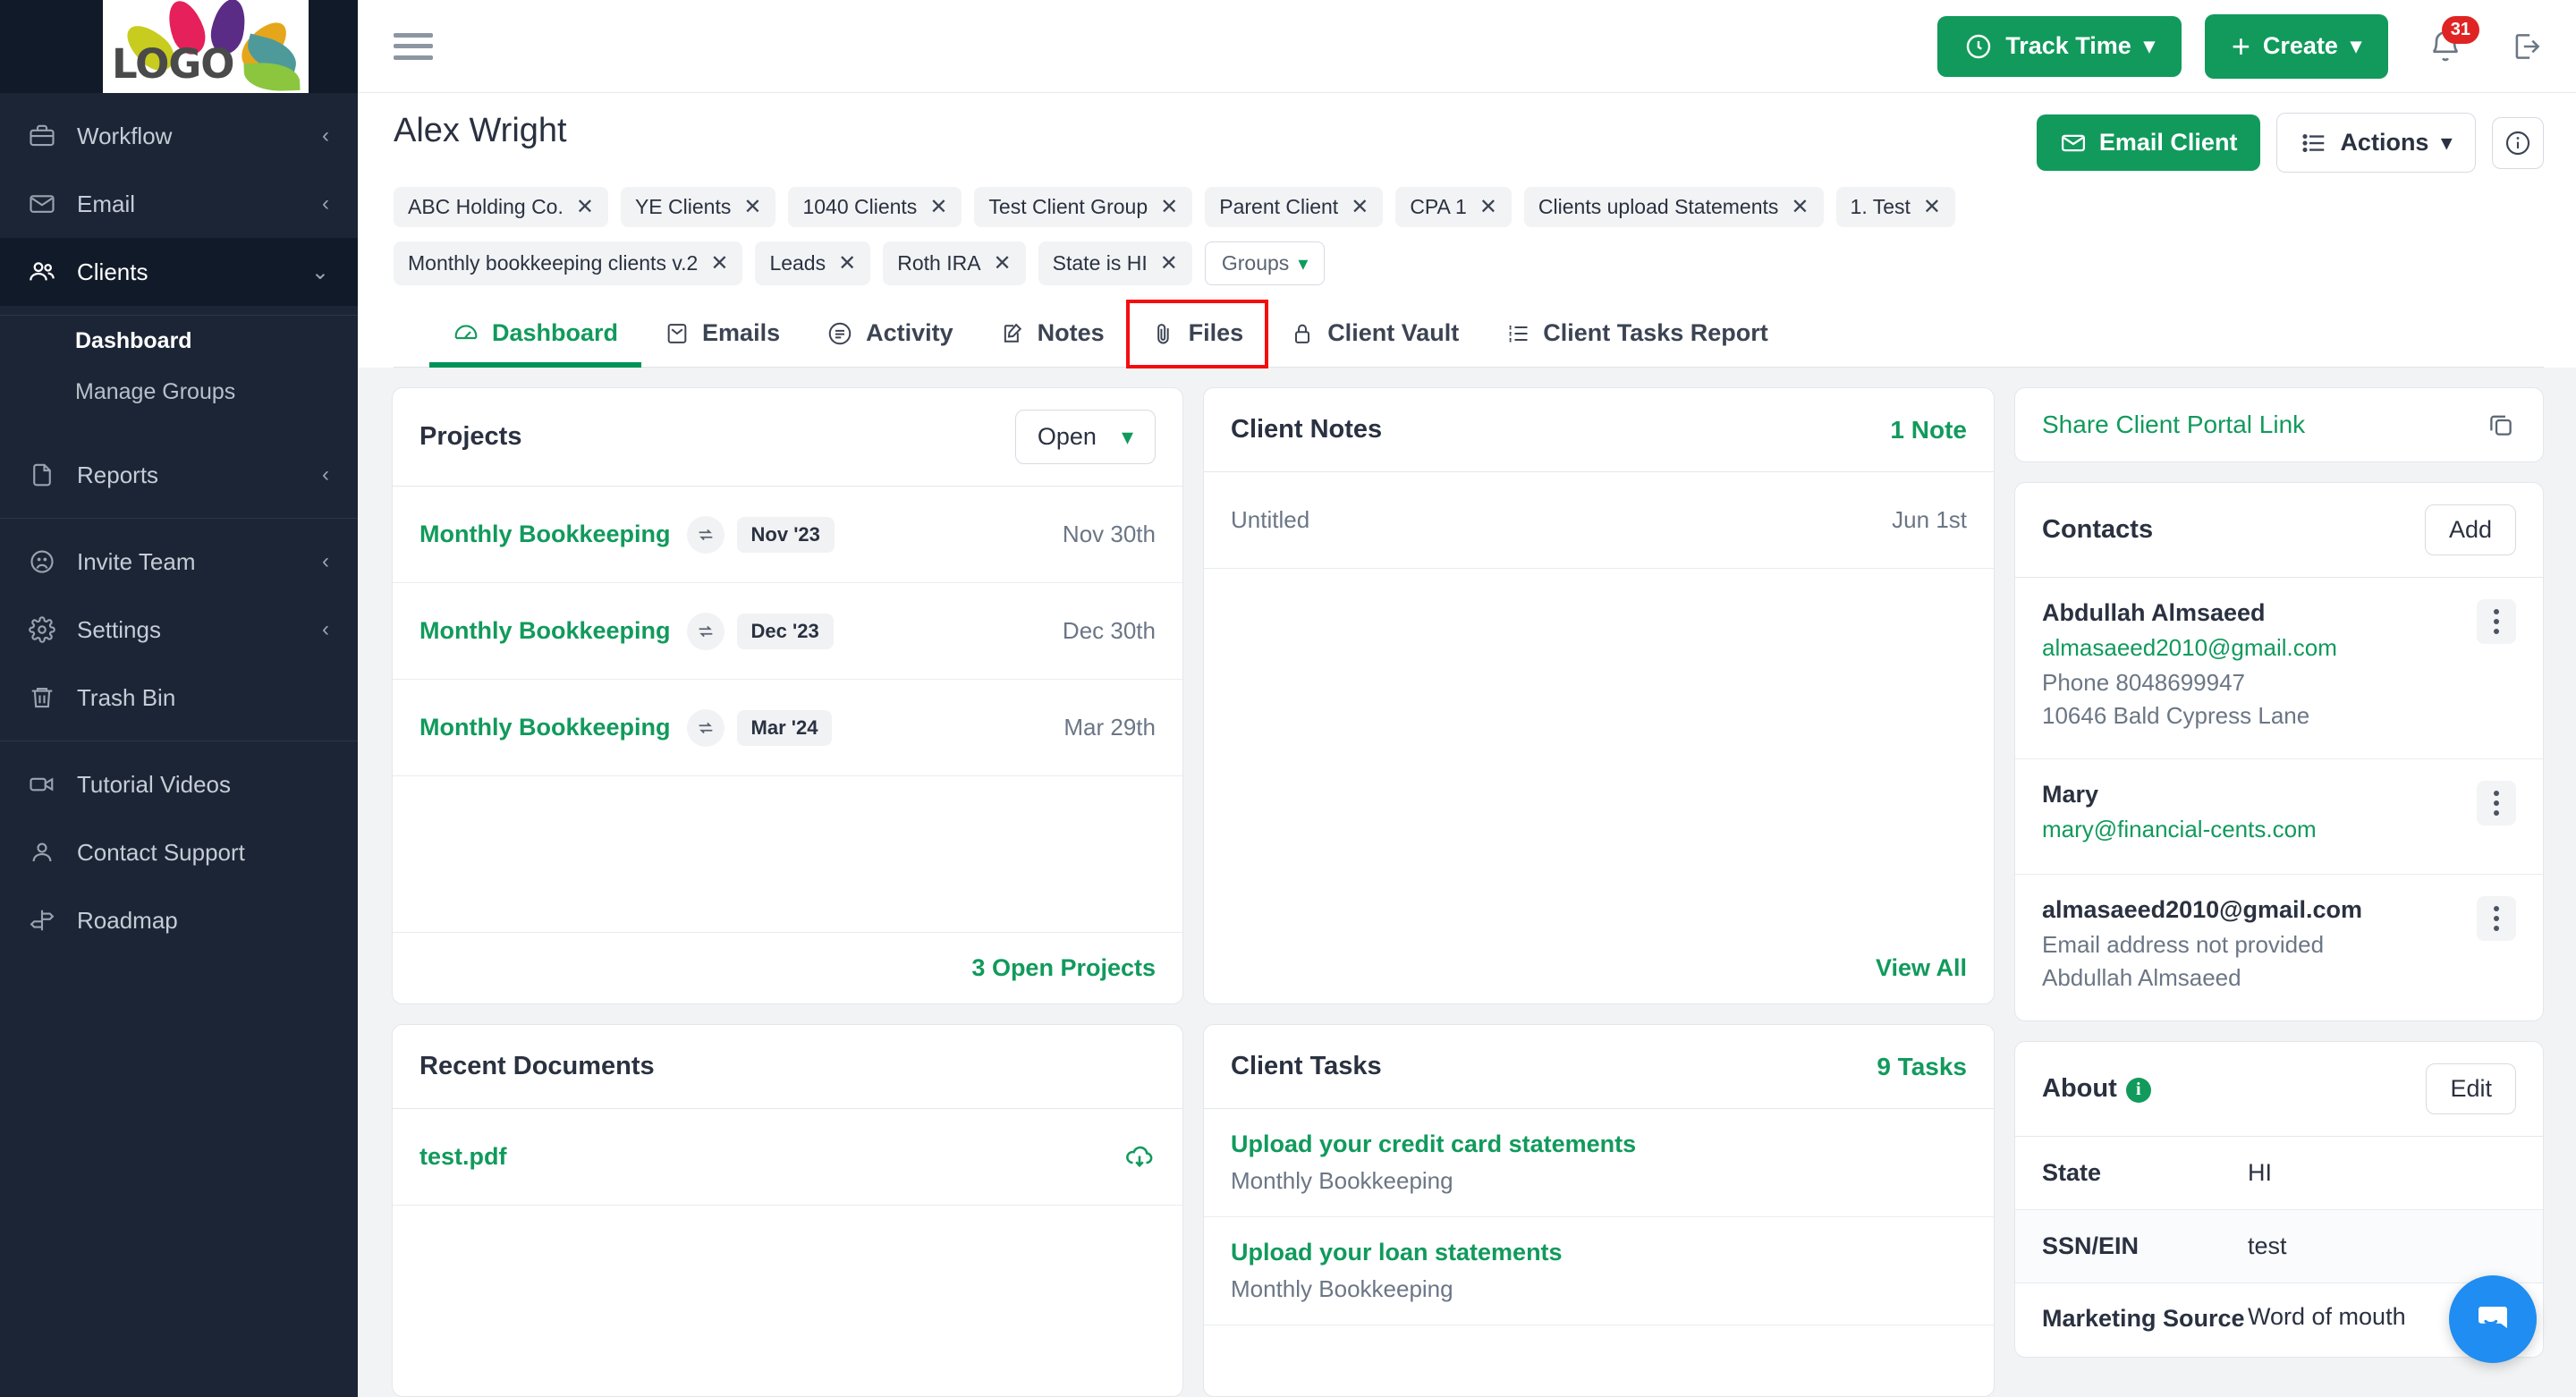 Image resolution: width=2576 pixels, height=1397 pixels. What do you see at coordinates (2501, 425) in the screenshot?
I see `copy-icon` at bounding box center [2501, 425].